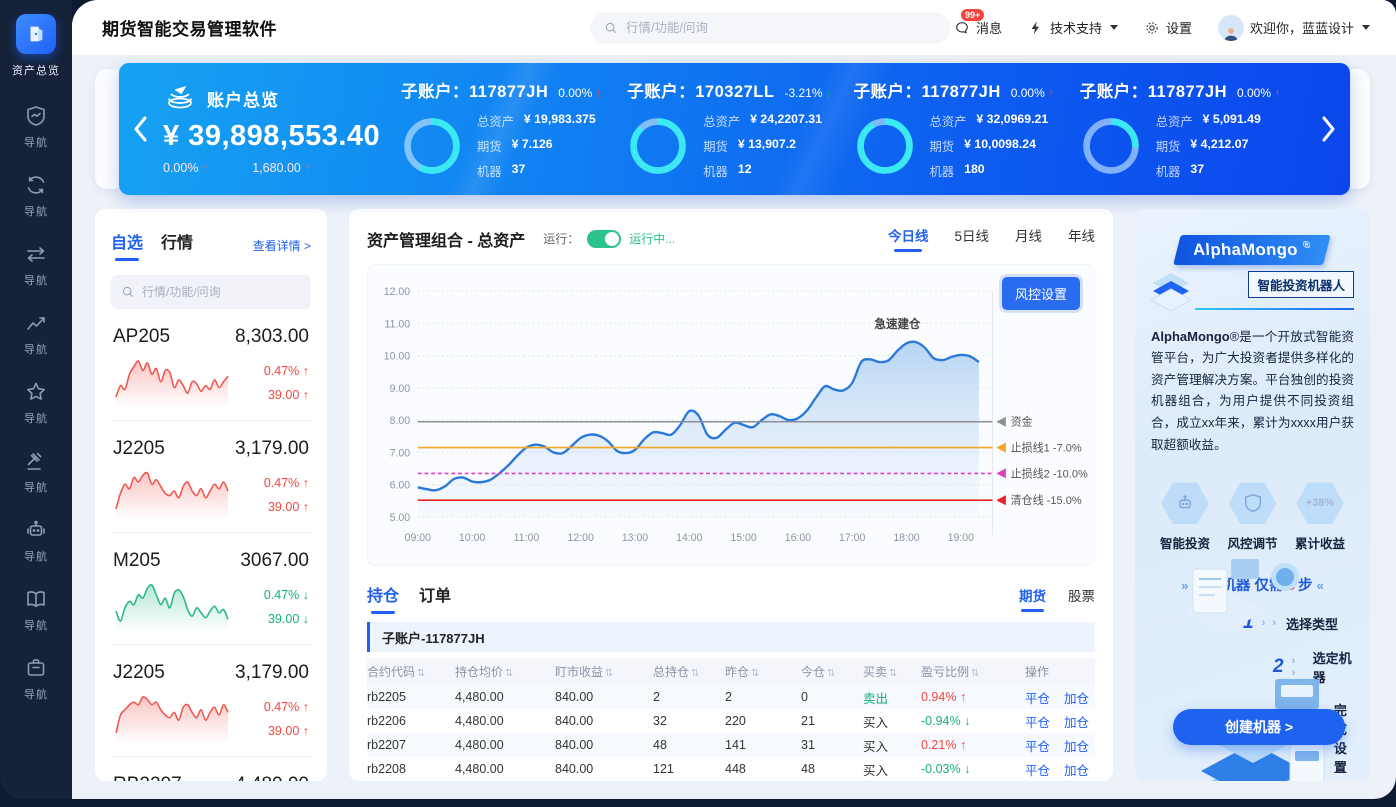  Describe the element at coordinates (36, 403) in the screenshot. I see `sidebar-item-5: 导航` at that location.